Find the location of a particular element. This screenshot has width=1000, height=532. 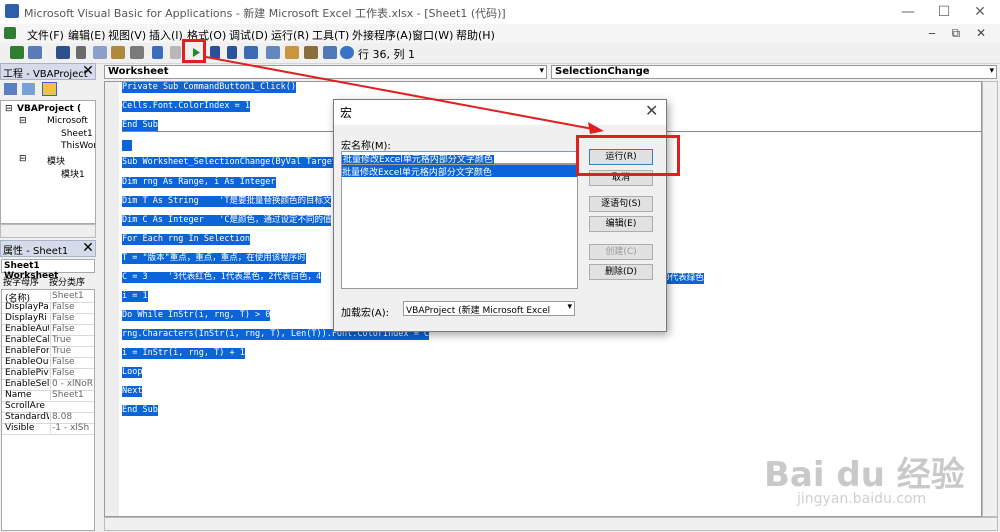

baidu-watermark: Bai du 经验 is located at coordinates (864, 475).